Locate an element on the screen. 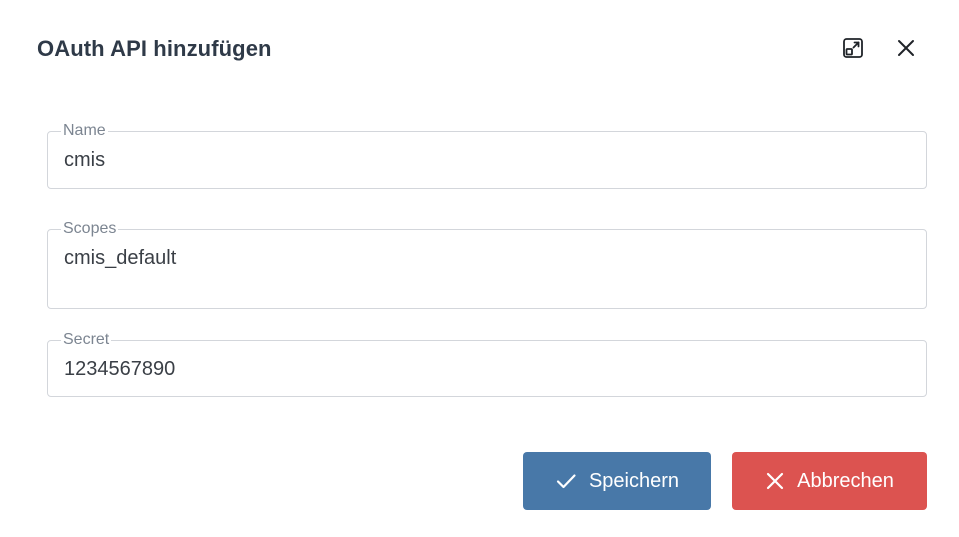 The height and width of the screenshot is (537, 959). dialog-title: OAuth API hinzufügen is located at coordinates (154, 48).